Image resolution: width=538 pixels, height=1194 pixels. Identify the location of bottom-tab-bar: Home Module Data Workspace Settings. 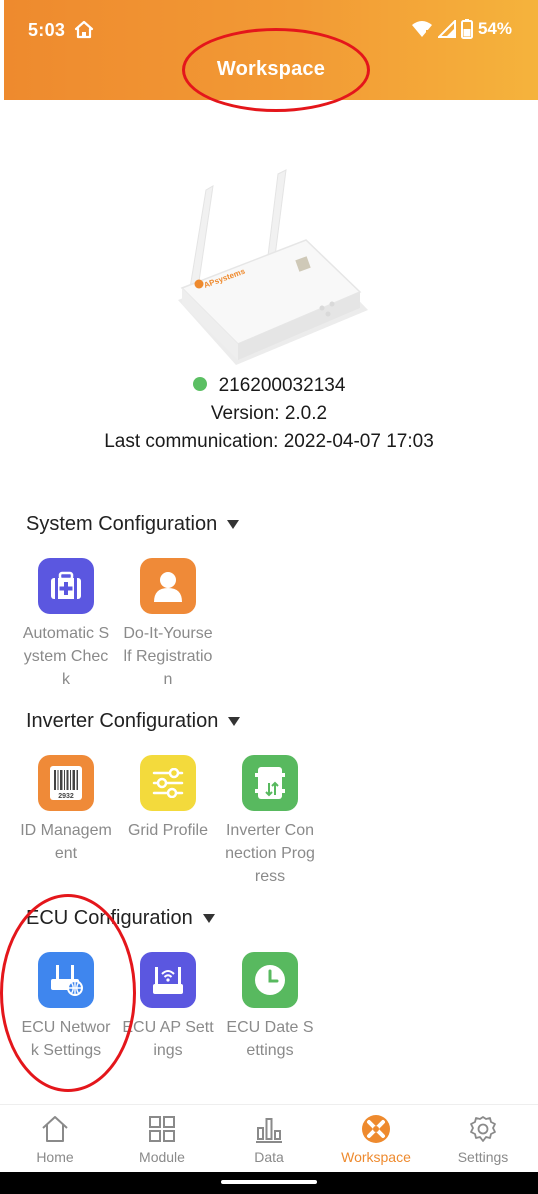
(269, 1138).